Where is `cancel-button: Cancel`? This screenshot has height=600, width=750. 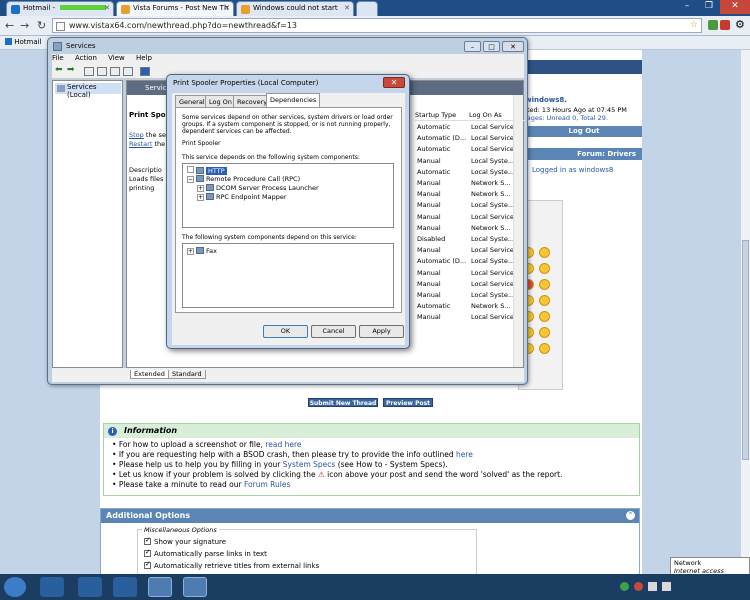 cancel-button: Cancel is located at coordinates (333, 331).